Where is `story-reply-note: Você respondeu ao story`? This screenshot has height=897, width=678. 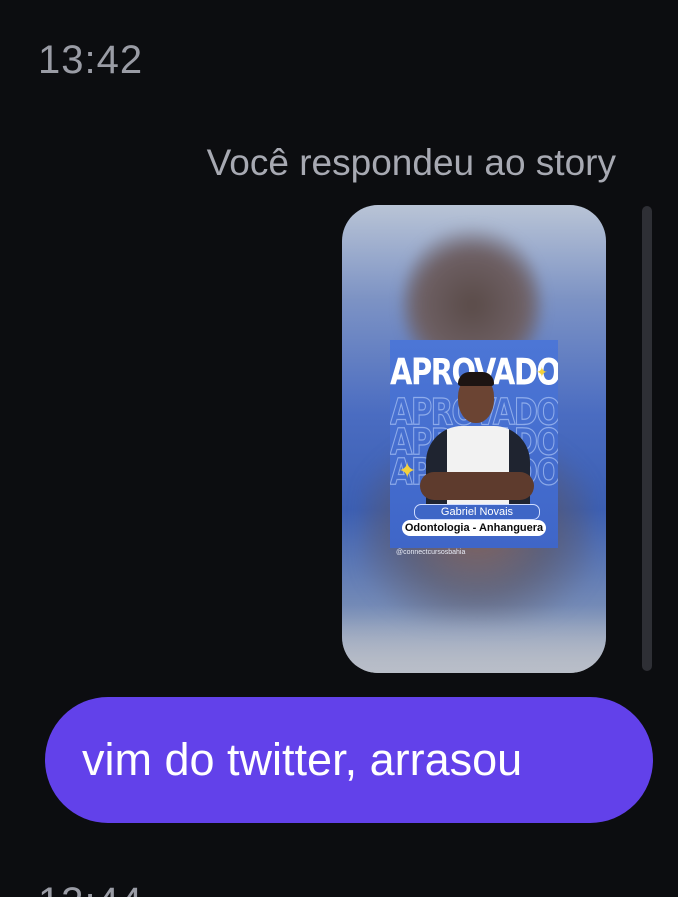
story-reply-note: Você respondeu ao story is located at coordinates (411, 162).